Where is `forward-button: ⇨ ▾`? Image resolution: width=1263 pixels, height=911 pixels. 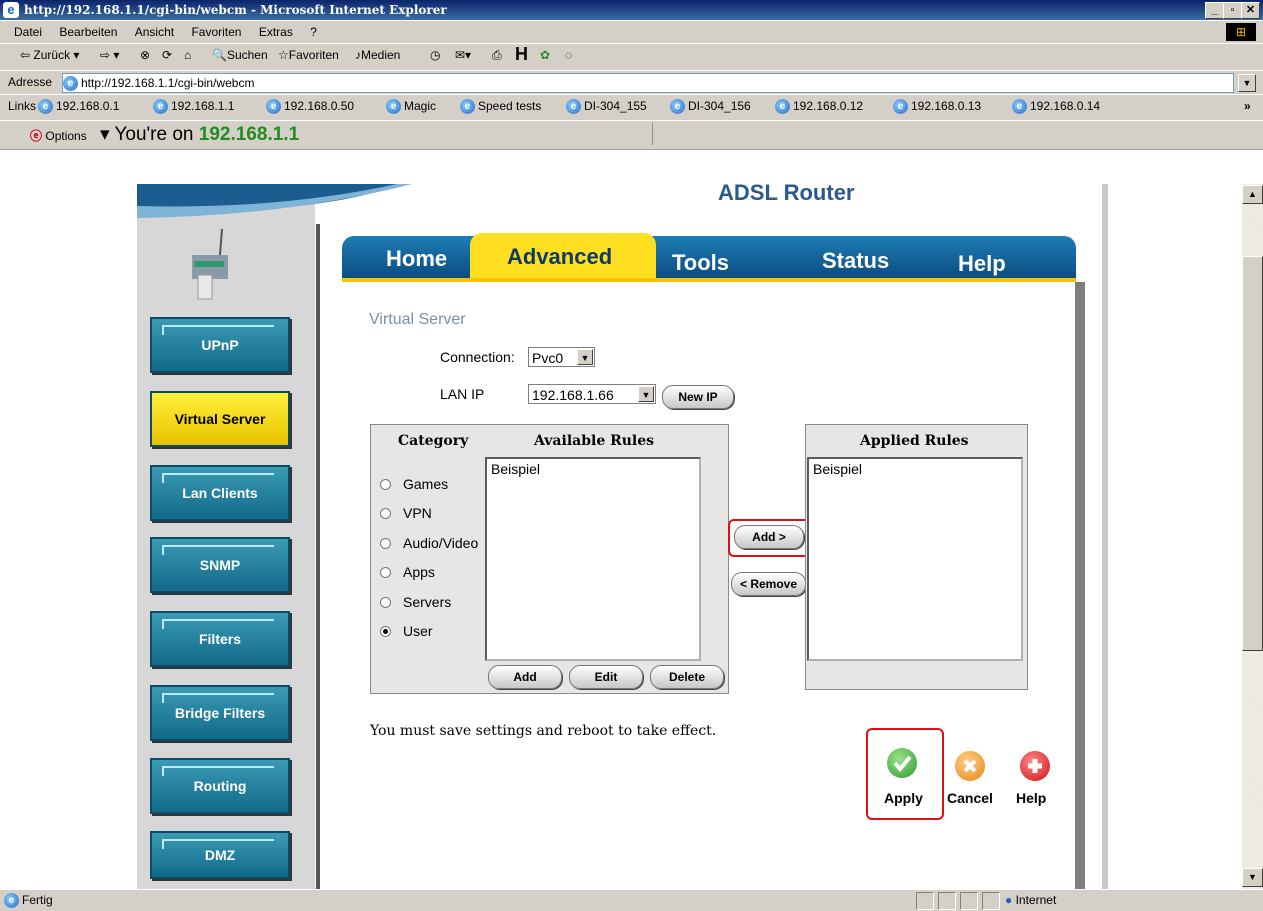
forward-button: ⇨ ▾ is located at coordinates (109, 55).